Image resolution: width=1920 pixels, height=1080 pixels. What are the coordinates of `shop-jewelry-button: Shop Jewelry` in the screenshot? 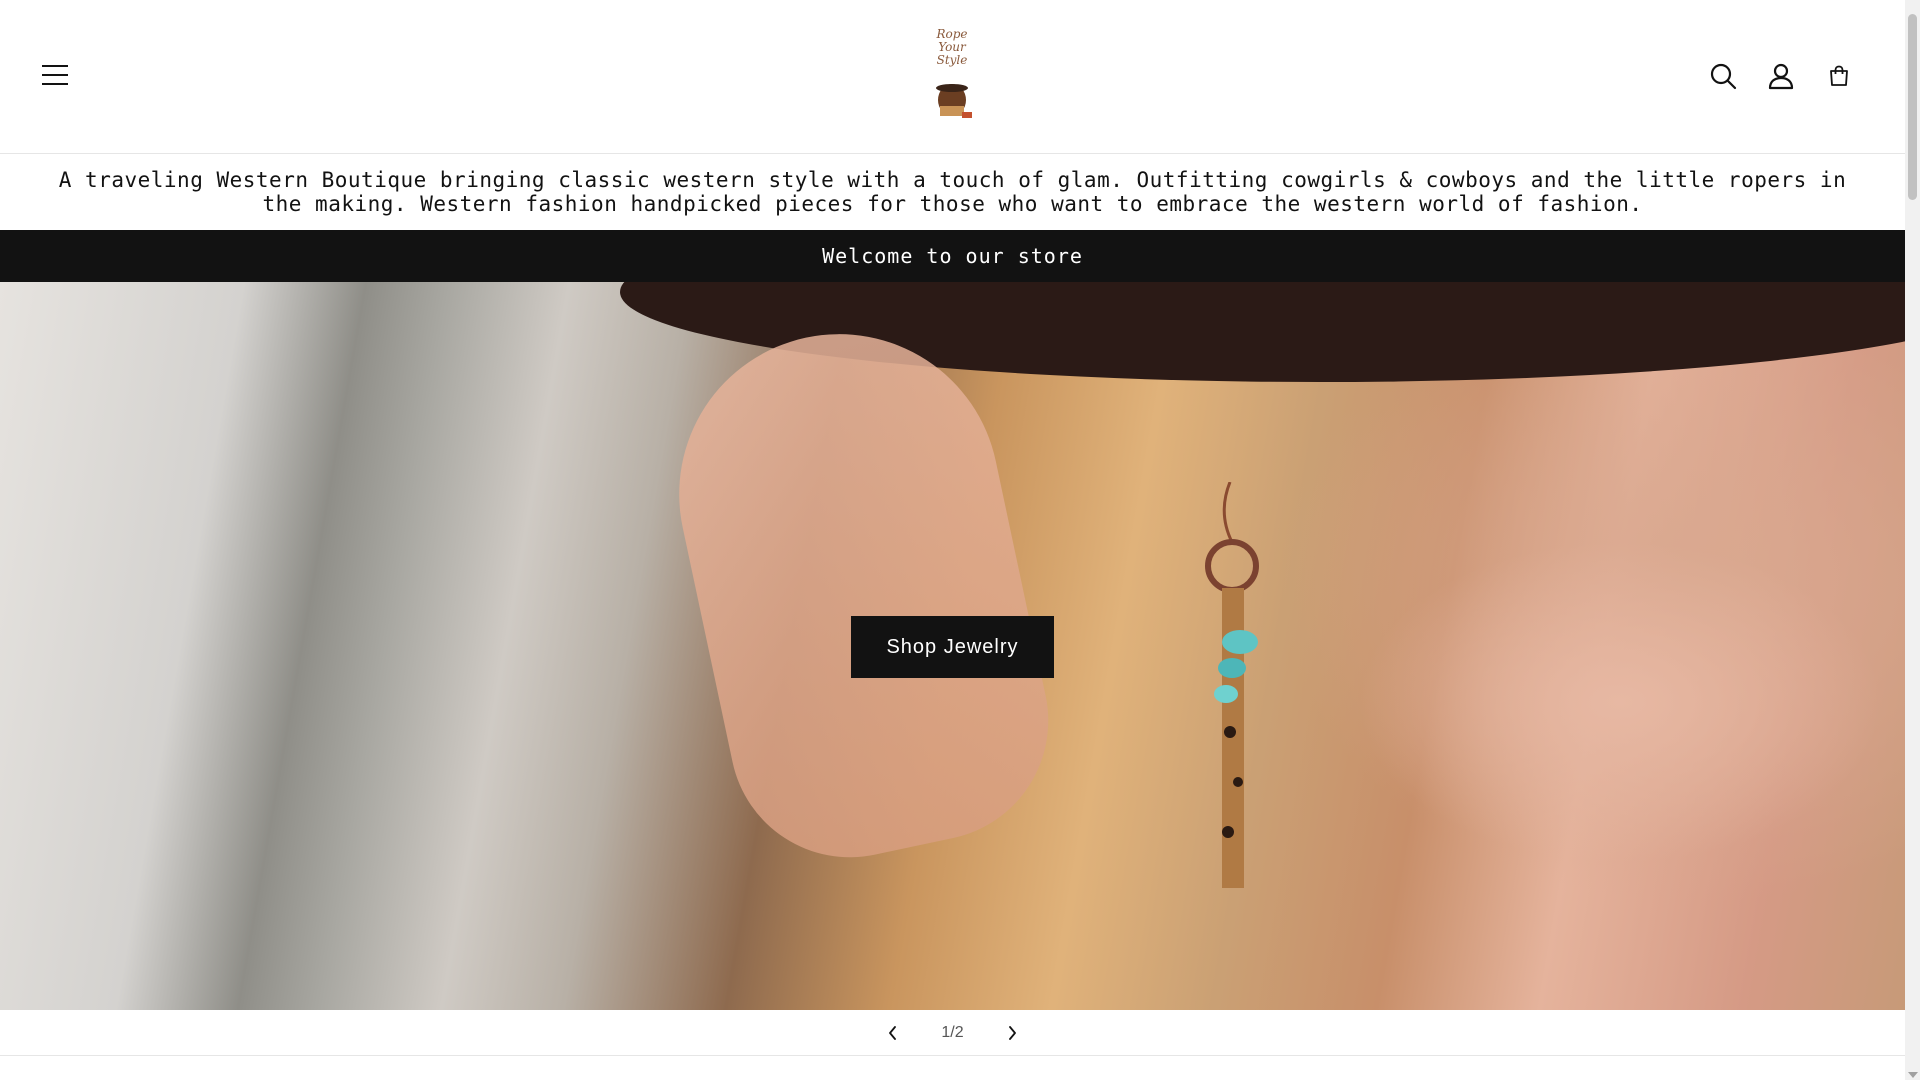 It's located at (952, 647).